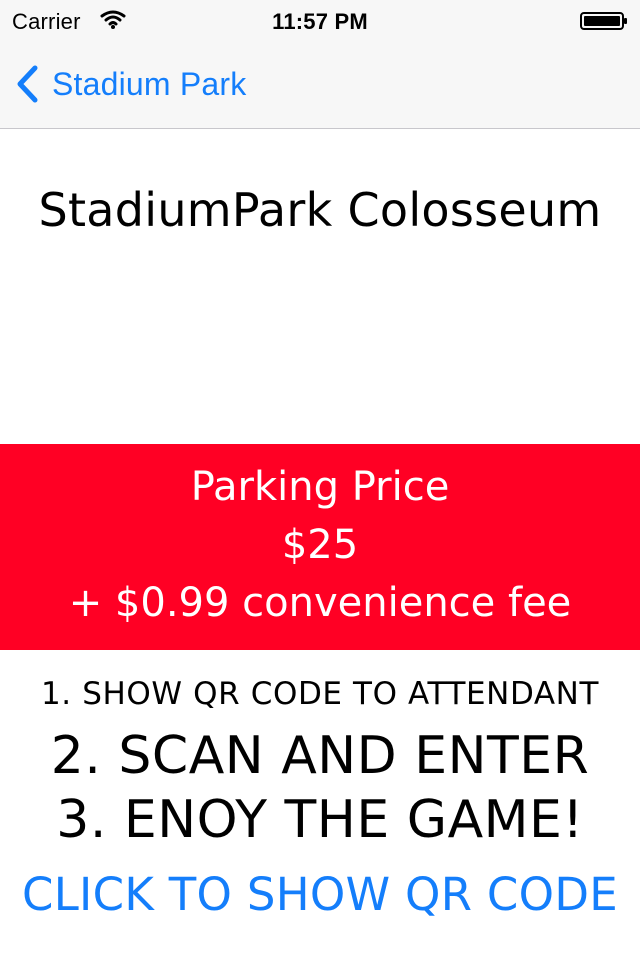 The image size is (640, 960). What do you see at coordinates (320, 756) in the screenshot?
I see `instruction-step-two: 2. SCAN AND ENTER` at bounding box center [320, 756].